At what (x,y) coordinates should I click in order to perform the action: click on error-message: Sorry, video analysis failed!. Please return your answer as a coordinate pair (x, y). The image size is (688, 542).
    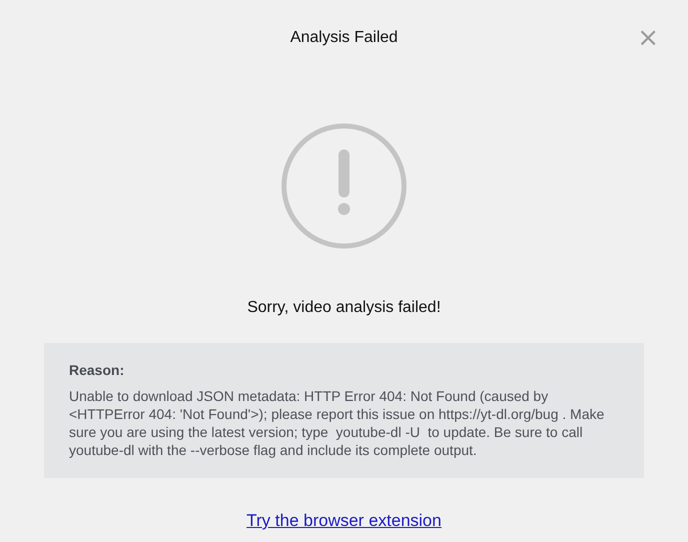
    Looking at the image, I should click on (344, 308).